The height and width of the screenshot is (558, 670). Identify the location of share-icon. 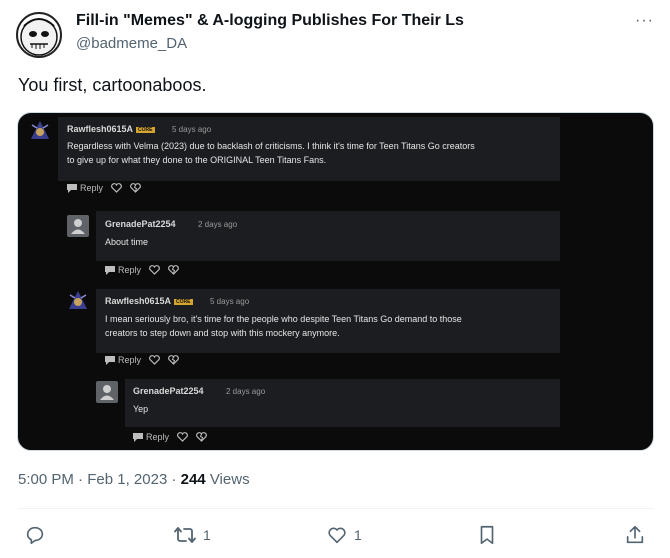
(635, 534).